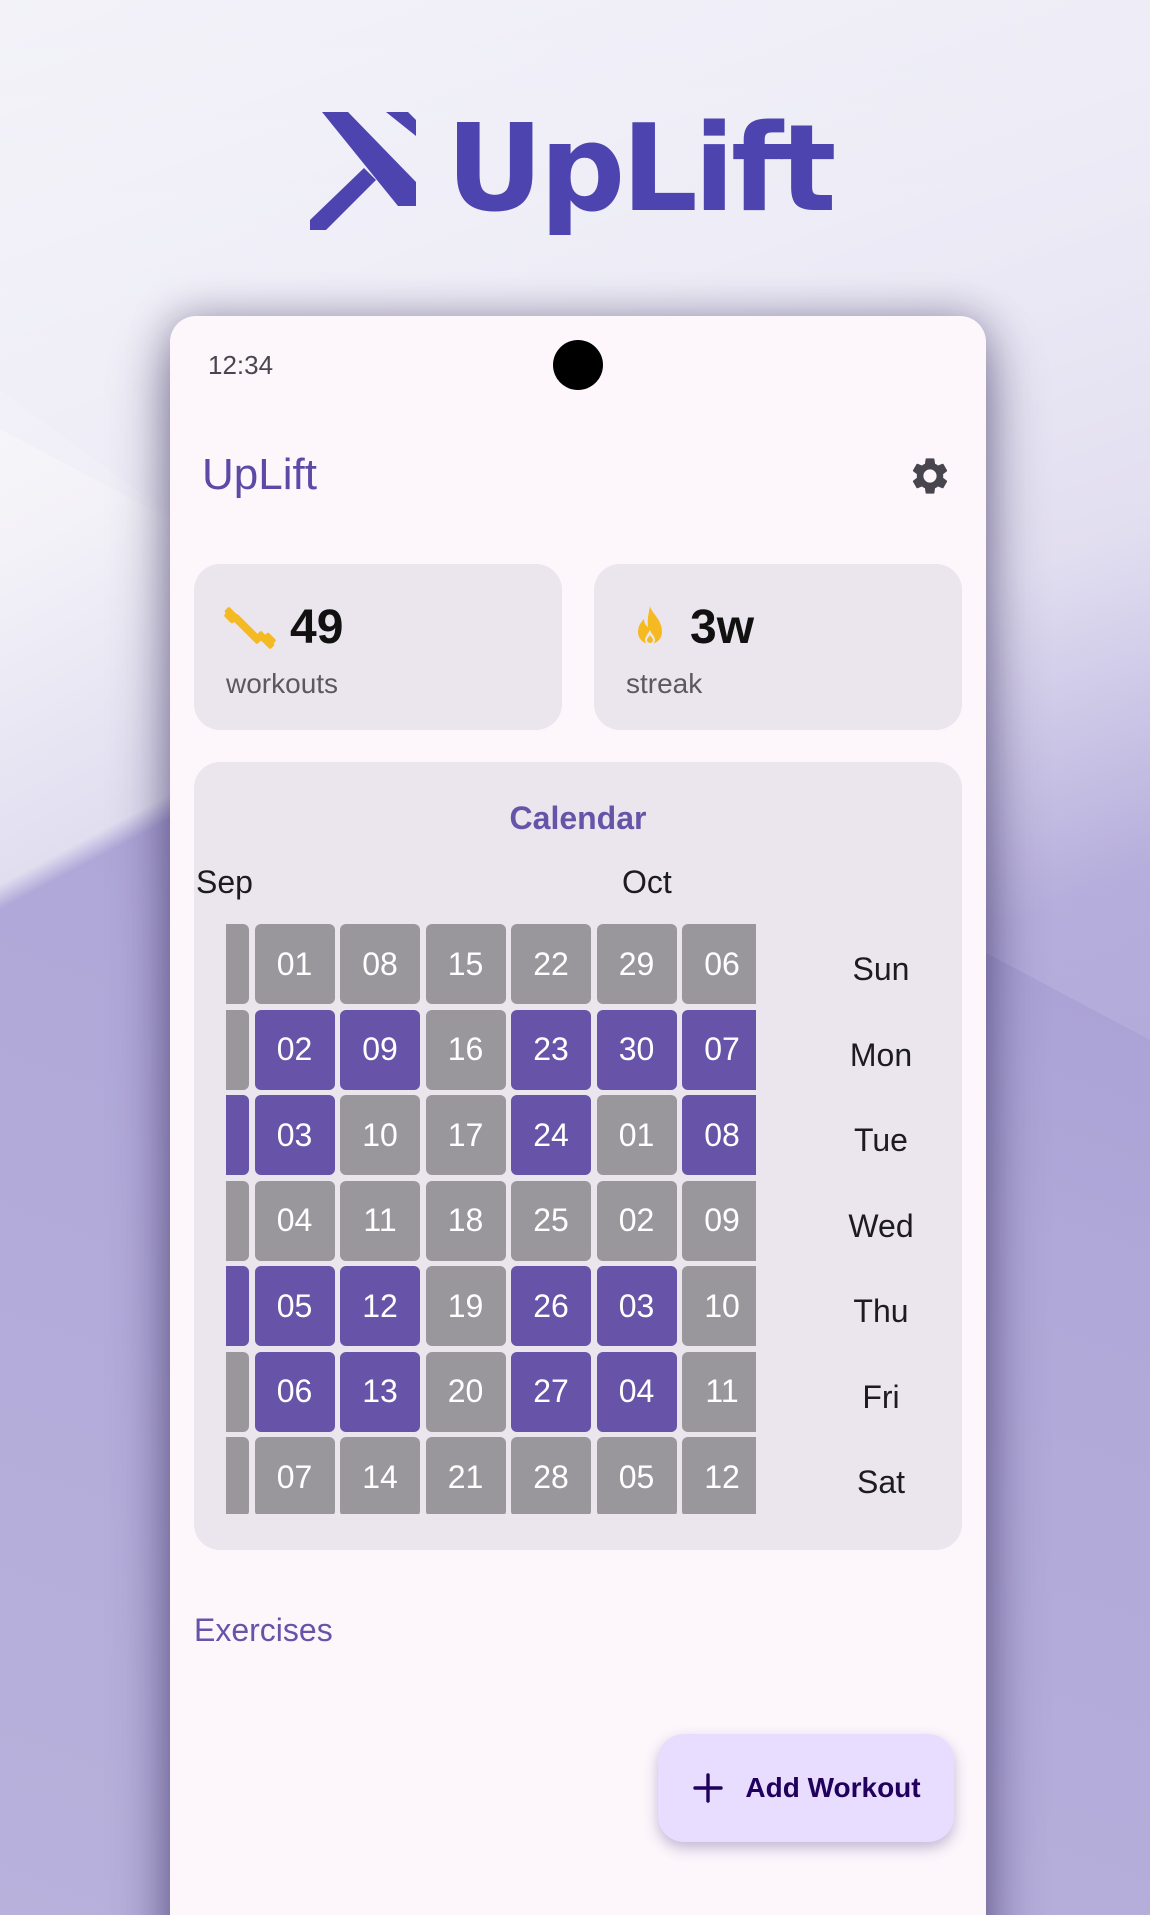 The height and width of the screenshot is (1915, 1150). What do you see at coordinates (778, 647) in the screenshot?
I see `streak-stat-card: 3w streak` at bounding box center [778, 647].